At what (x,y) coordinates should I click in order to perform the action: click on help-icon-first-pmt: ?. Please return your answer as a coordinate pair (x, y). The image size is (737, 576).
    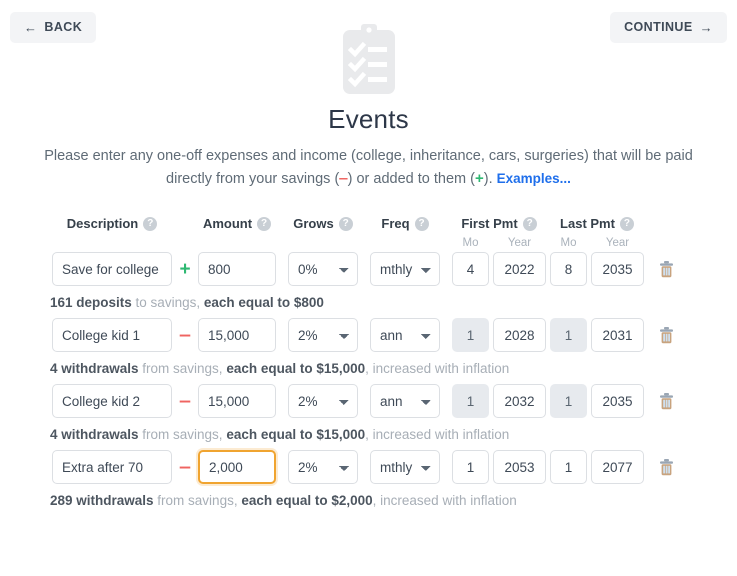
    Looking at the image, I should click on (529, 223).